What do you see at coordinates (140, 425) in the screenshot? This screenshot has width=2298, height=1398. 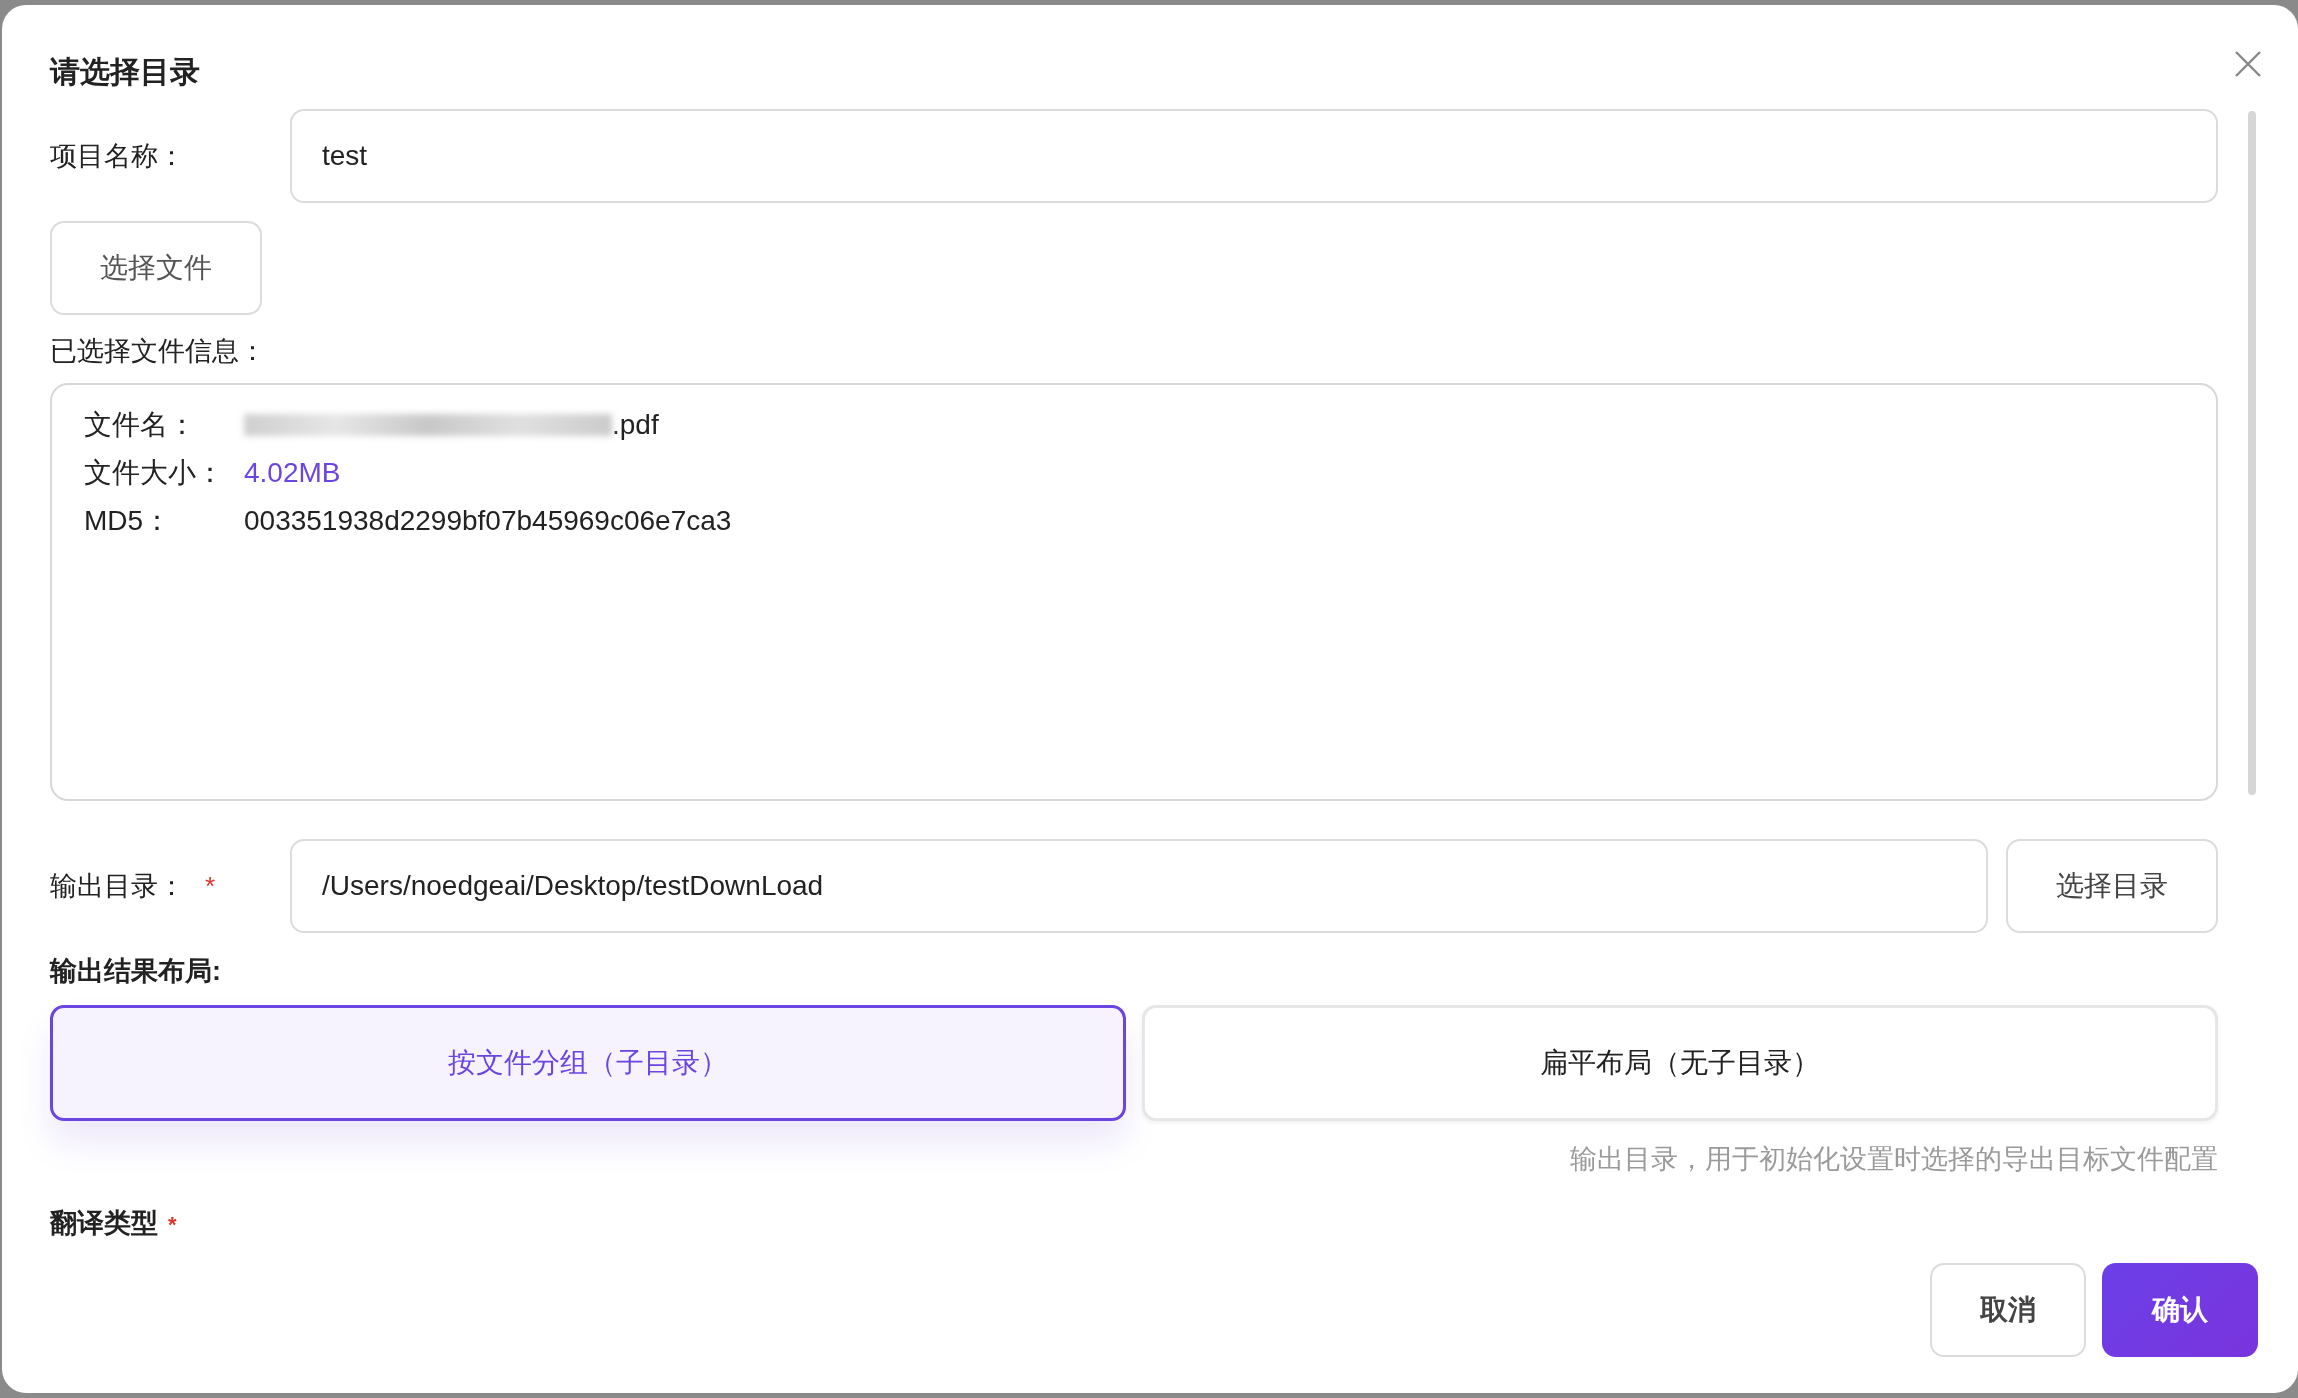 I see `info-label: 文件名：` at bounding box center [140, 425].